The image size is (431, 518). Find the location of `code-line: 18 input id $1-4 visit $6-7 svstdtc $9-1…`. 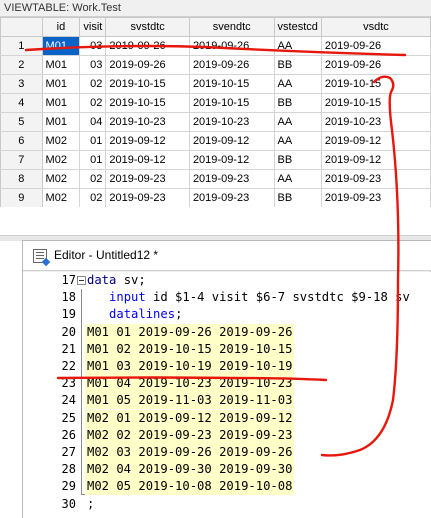

code-line: 18 input id $1-4 visit $6-7 svstdtc $9-1… is located at coordinates (227, 297).